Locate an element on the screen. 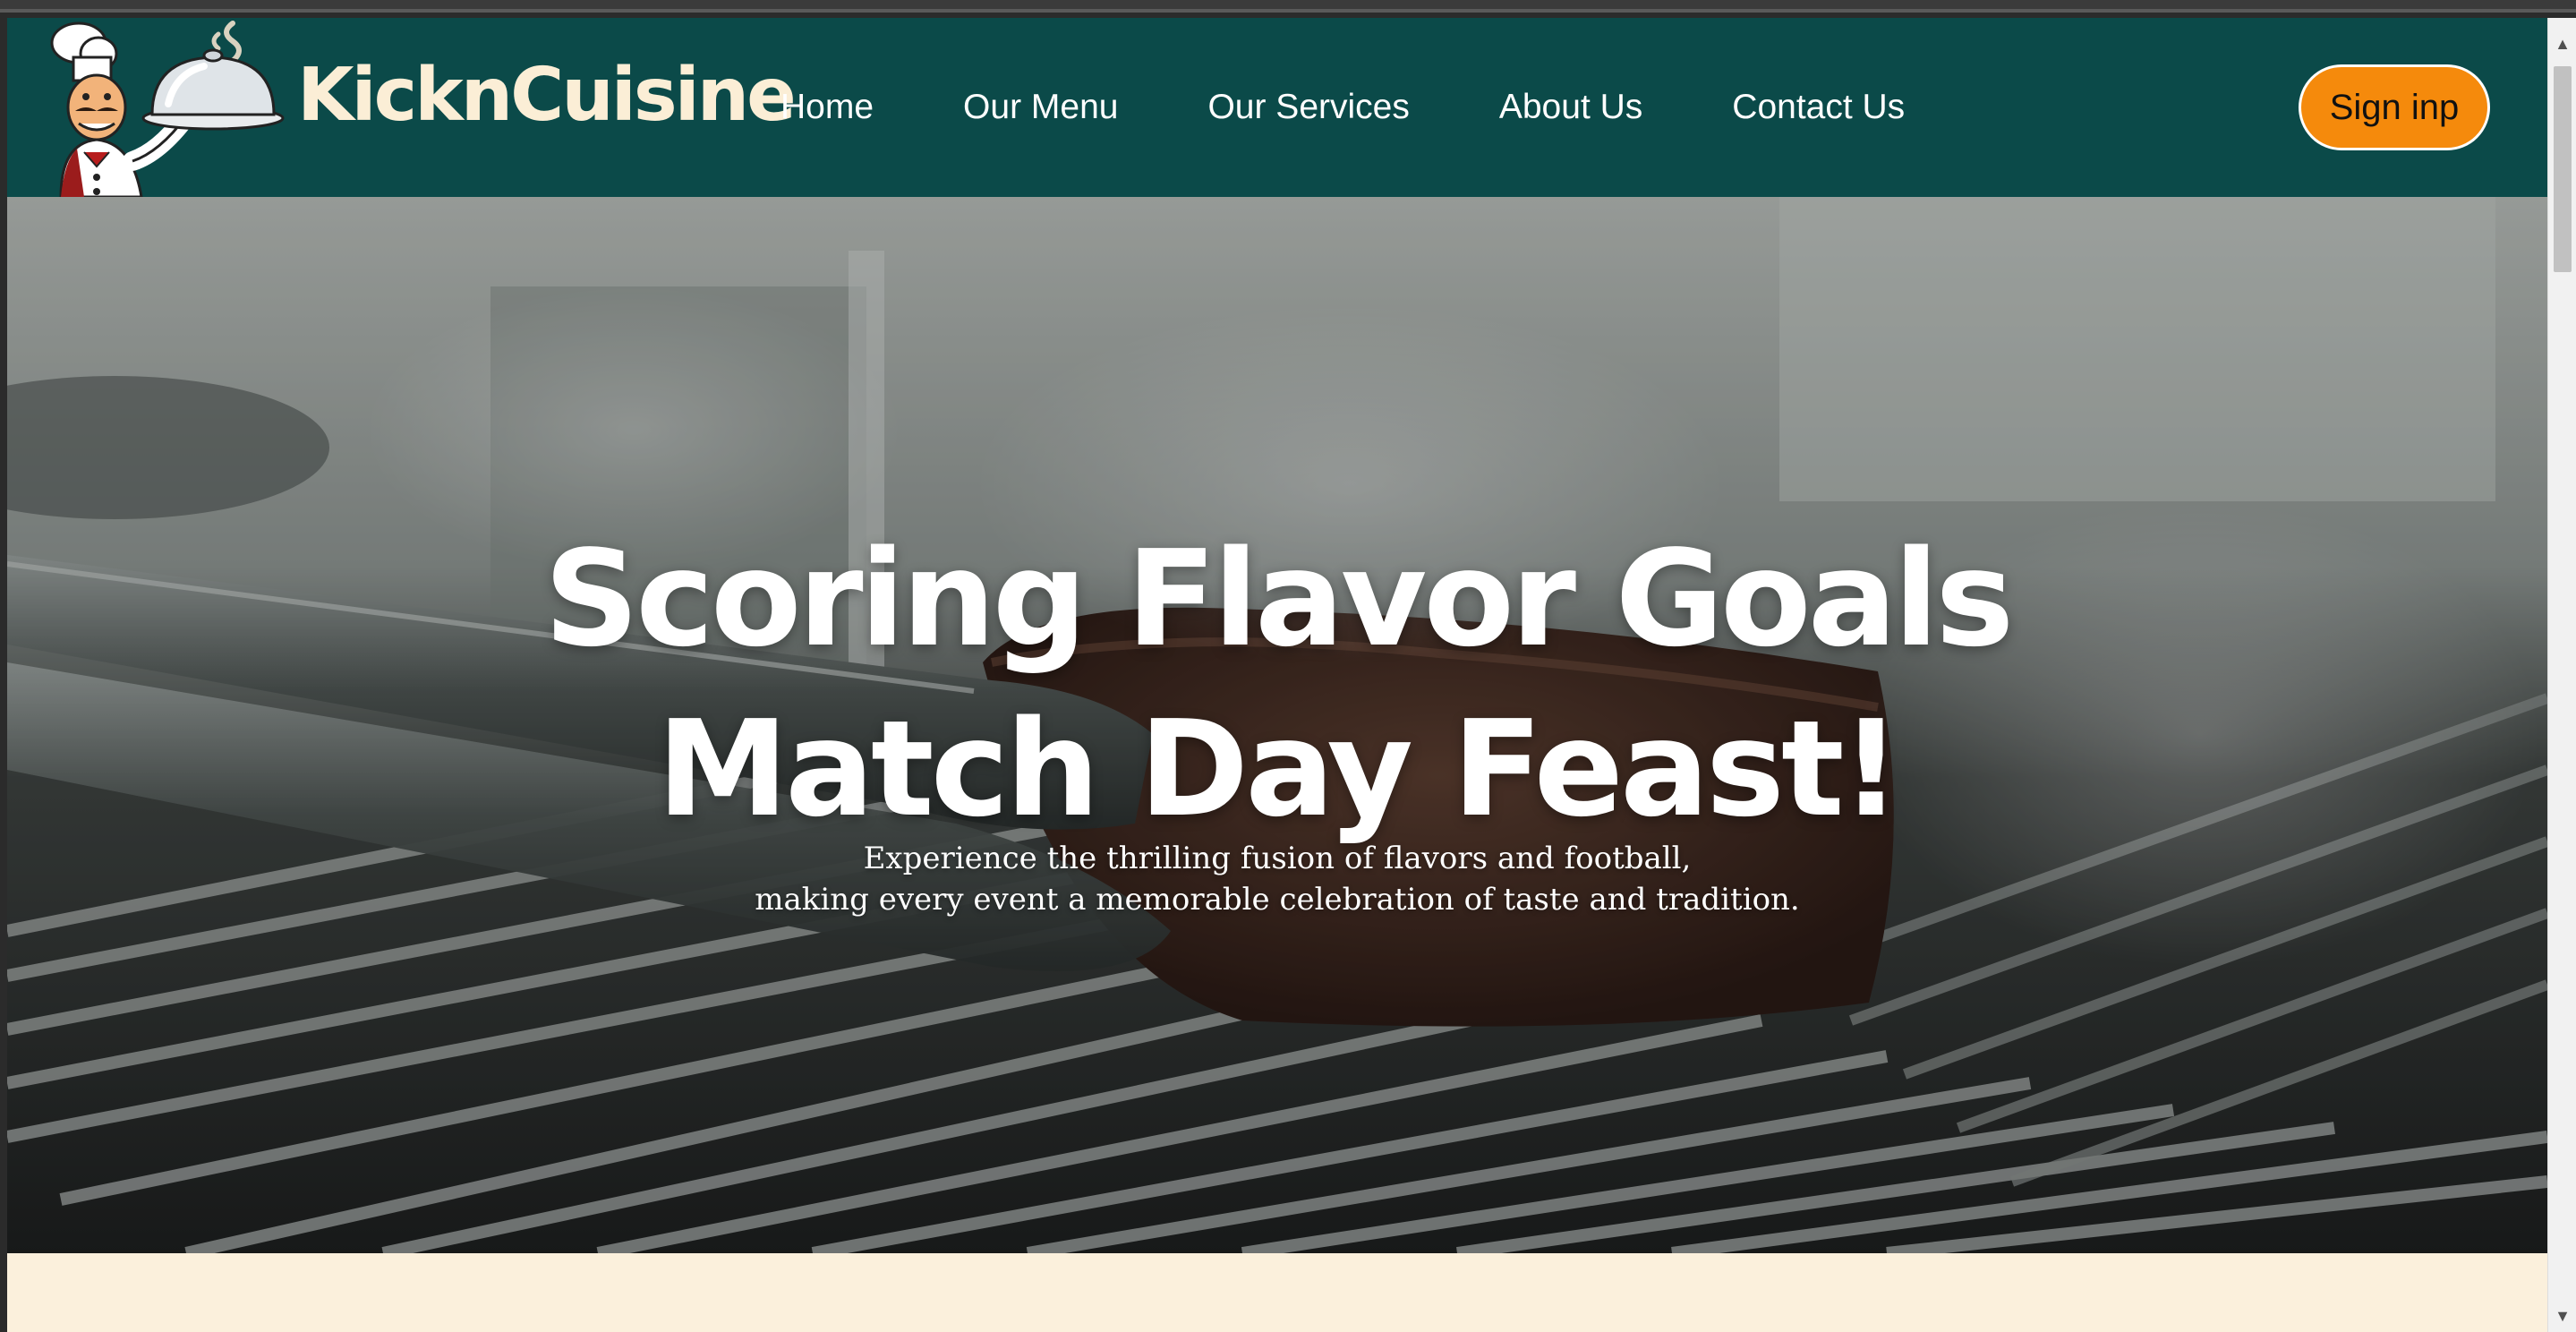 Image resolution: width=2576 pixels, height=1332 pixels. chevron-down-icon: ▼ is located at coordinates (2562, 1315).